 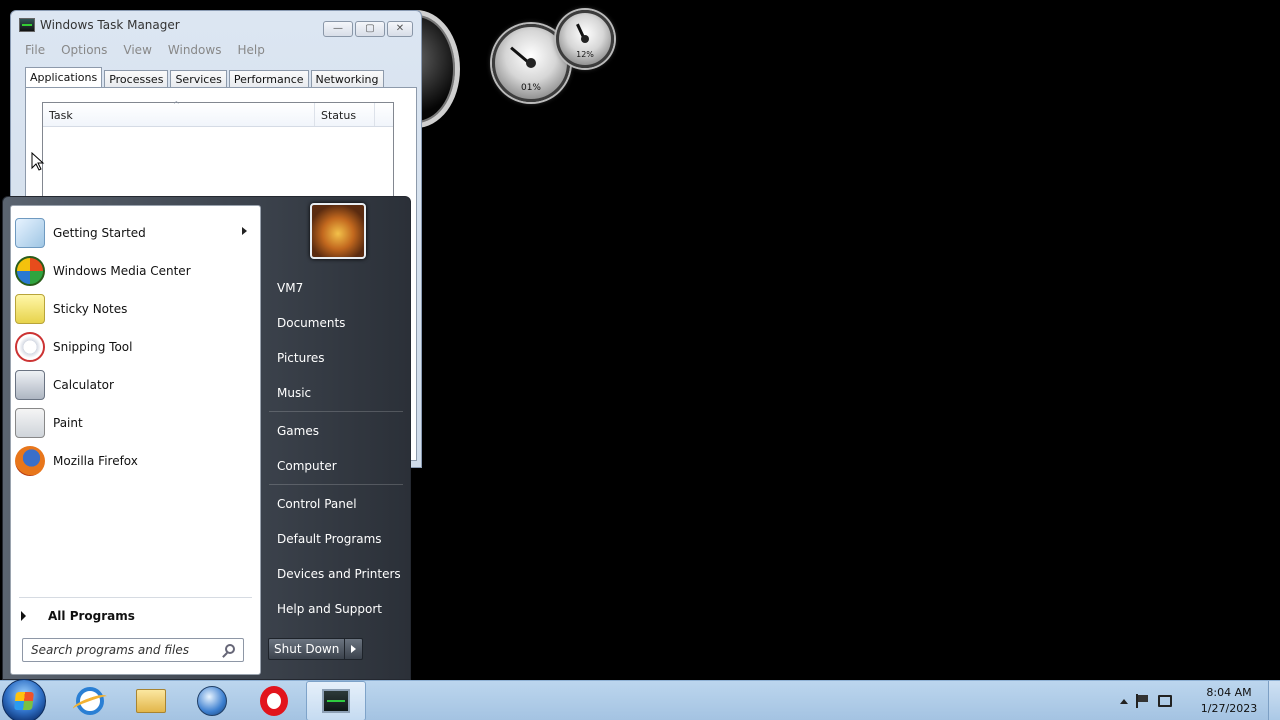 What do you see at coordinates (268, 79) in the screenshot?
I see `tab-performance: Performance` at bounding box center [268, 79].